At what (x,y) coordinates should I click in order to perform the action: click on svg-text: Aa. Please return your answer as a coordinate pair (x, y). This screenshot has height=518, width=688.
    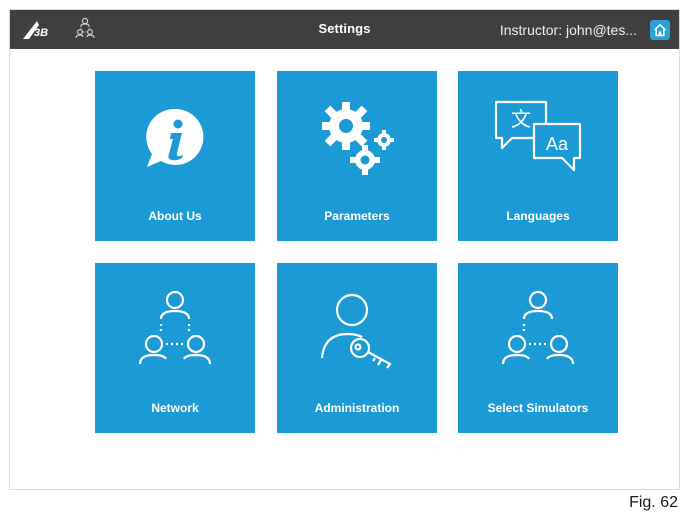
    Looking at the image, I should click on (557, 144).